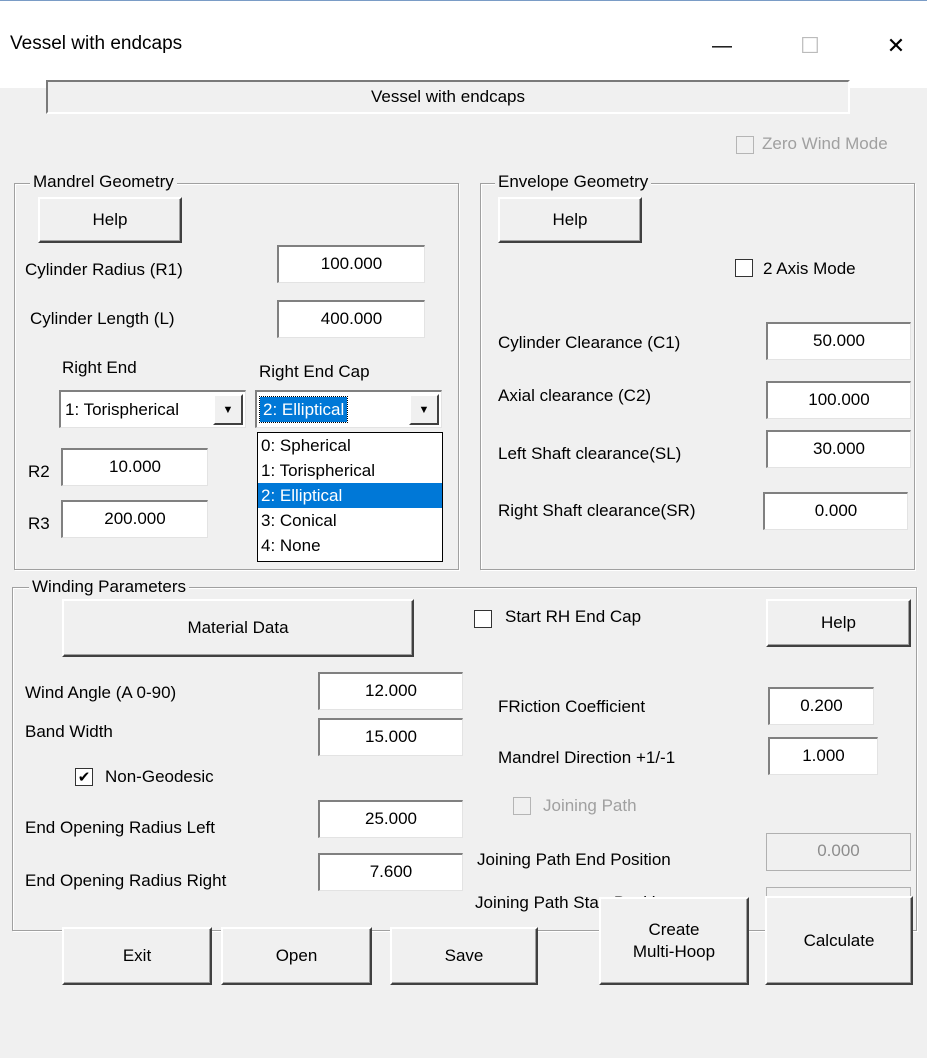 This screenshot has height=1058, width=927. What do you see at coordinates (744, 268) in the screenshot?
I see `two-axis-mode-checkbox` at bounding box center [744, 268].